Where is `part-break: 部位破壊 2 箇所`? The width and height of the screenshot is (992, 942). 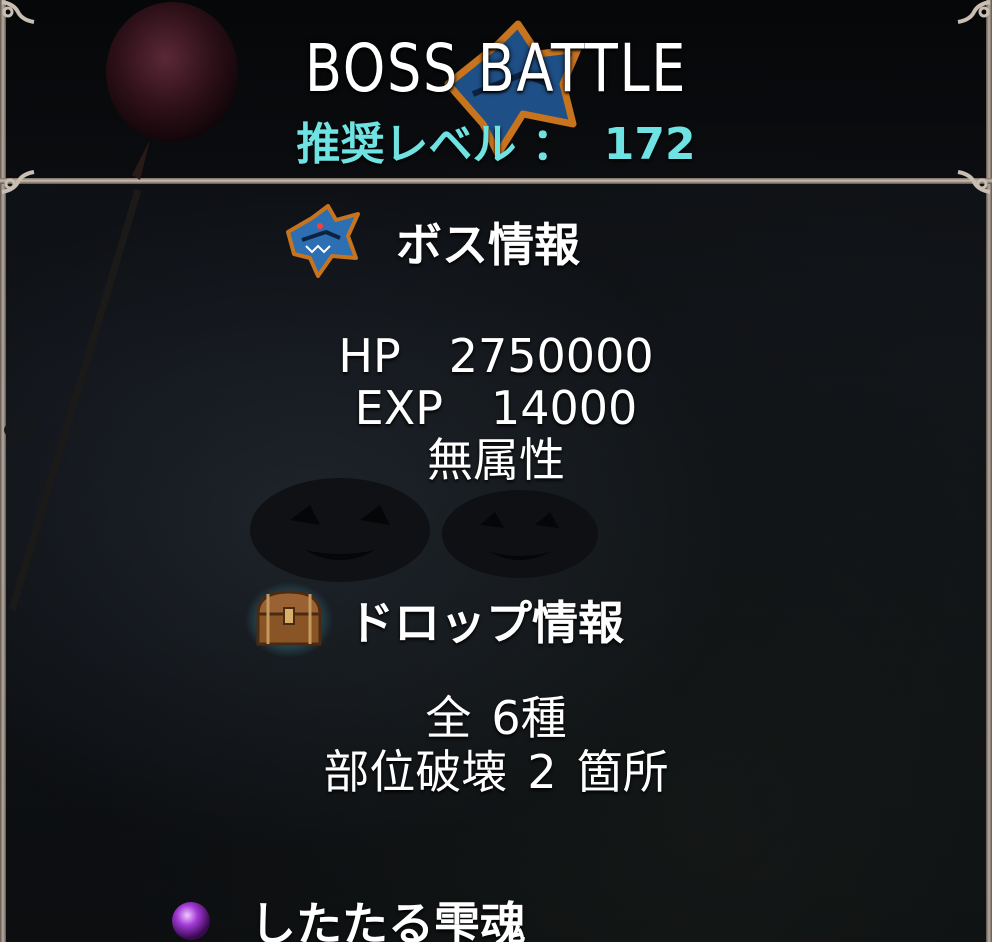 part-break: 部位破壊 2 箇所 is located at coordinates (496, 772).